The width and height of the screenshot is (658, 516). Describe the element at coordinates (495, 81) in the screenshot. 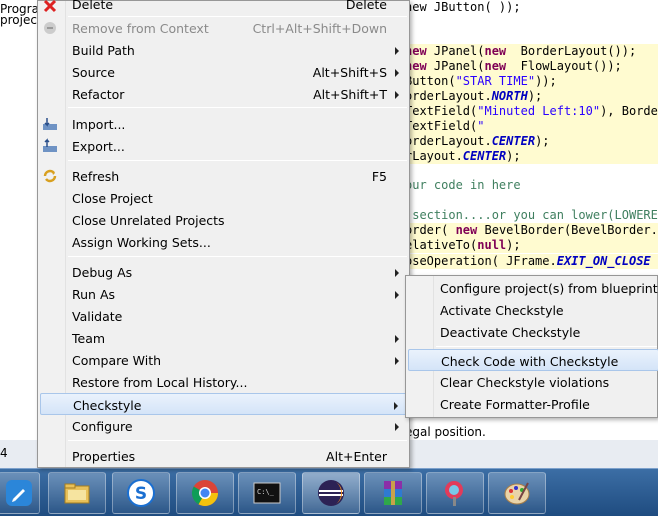

I see `code-token: "STAR TIME"` at that location.